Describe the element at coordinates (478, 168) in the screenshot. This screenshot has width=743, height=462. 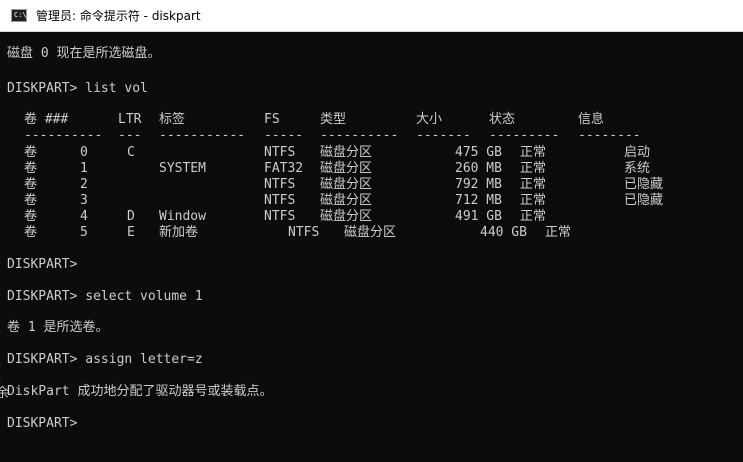
I see `table-cell: 260 MB` at that location.